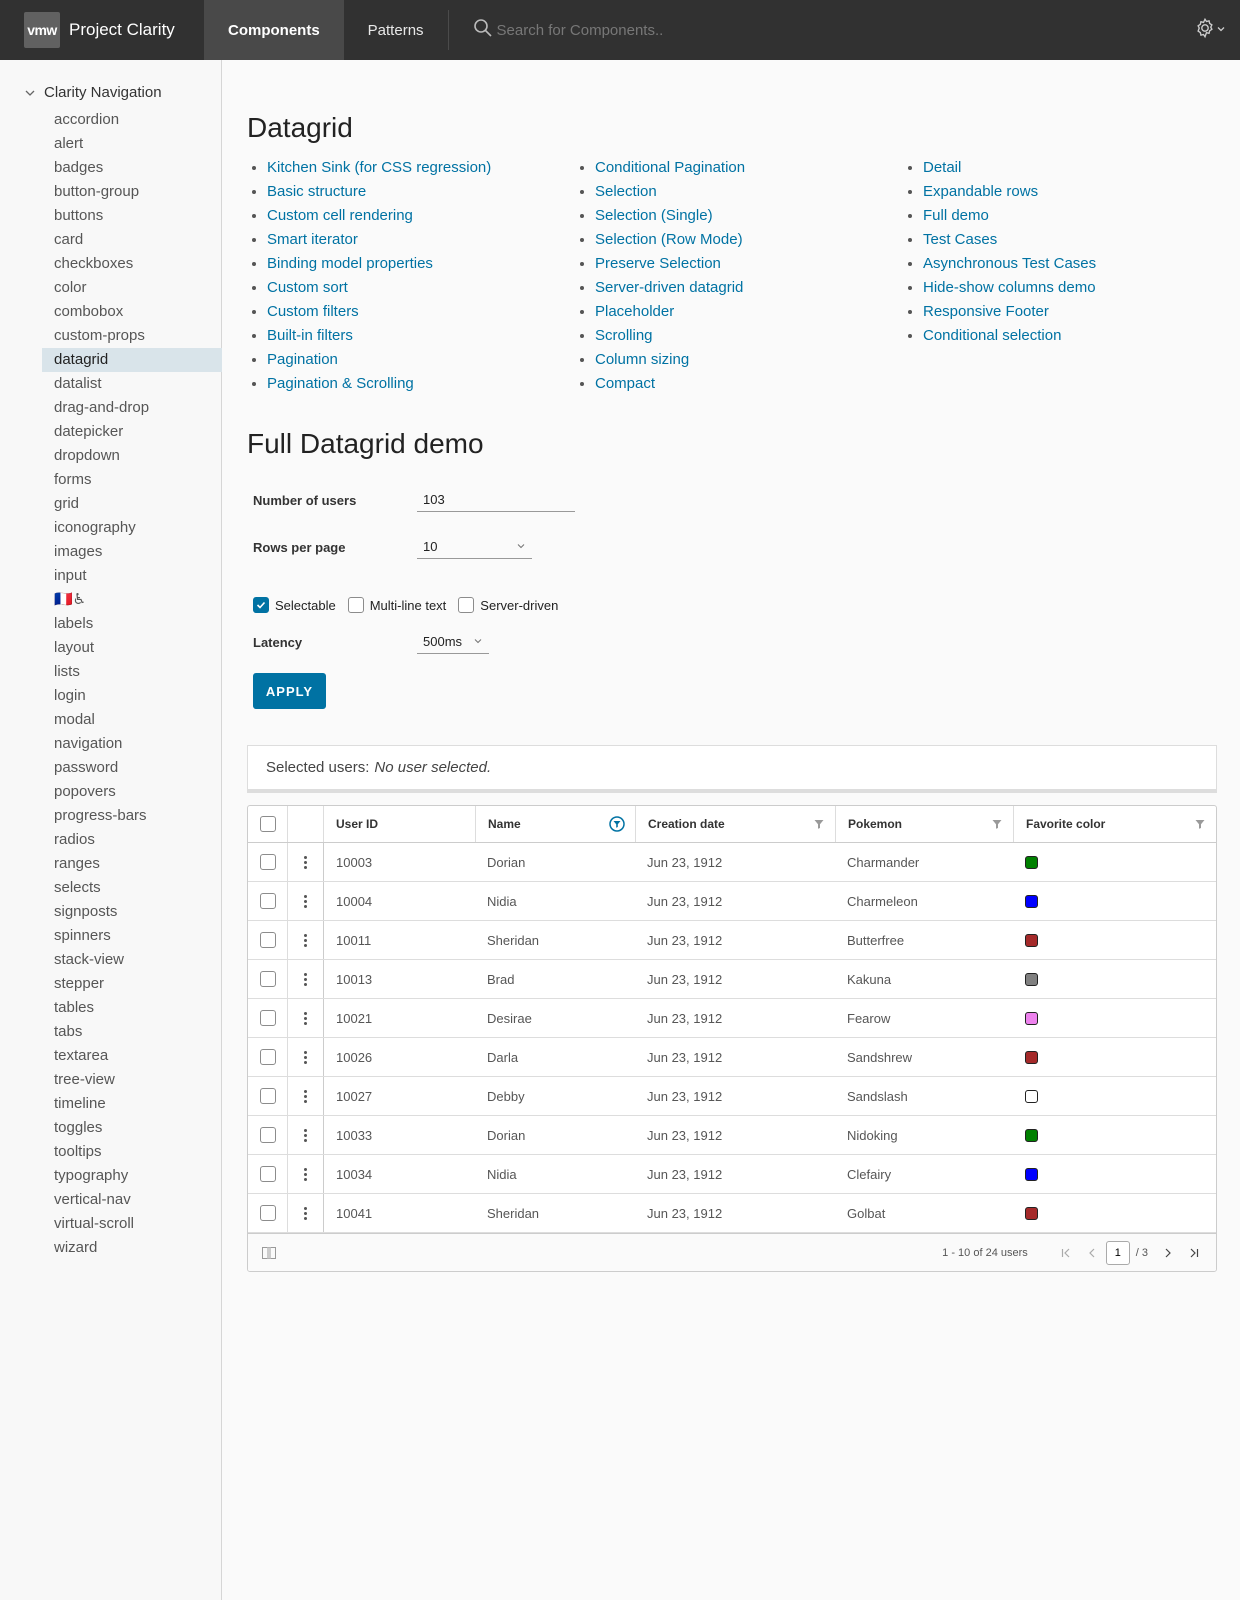 This screenshot has width=1240, height=1600. What do you see at coordinates (732, 901) in the screenshot?
I see `table-row: 10004 Nidia Jun 23, 1912 Charmeleon` at bounding box center [732, 901].